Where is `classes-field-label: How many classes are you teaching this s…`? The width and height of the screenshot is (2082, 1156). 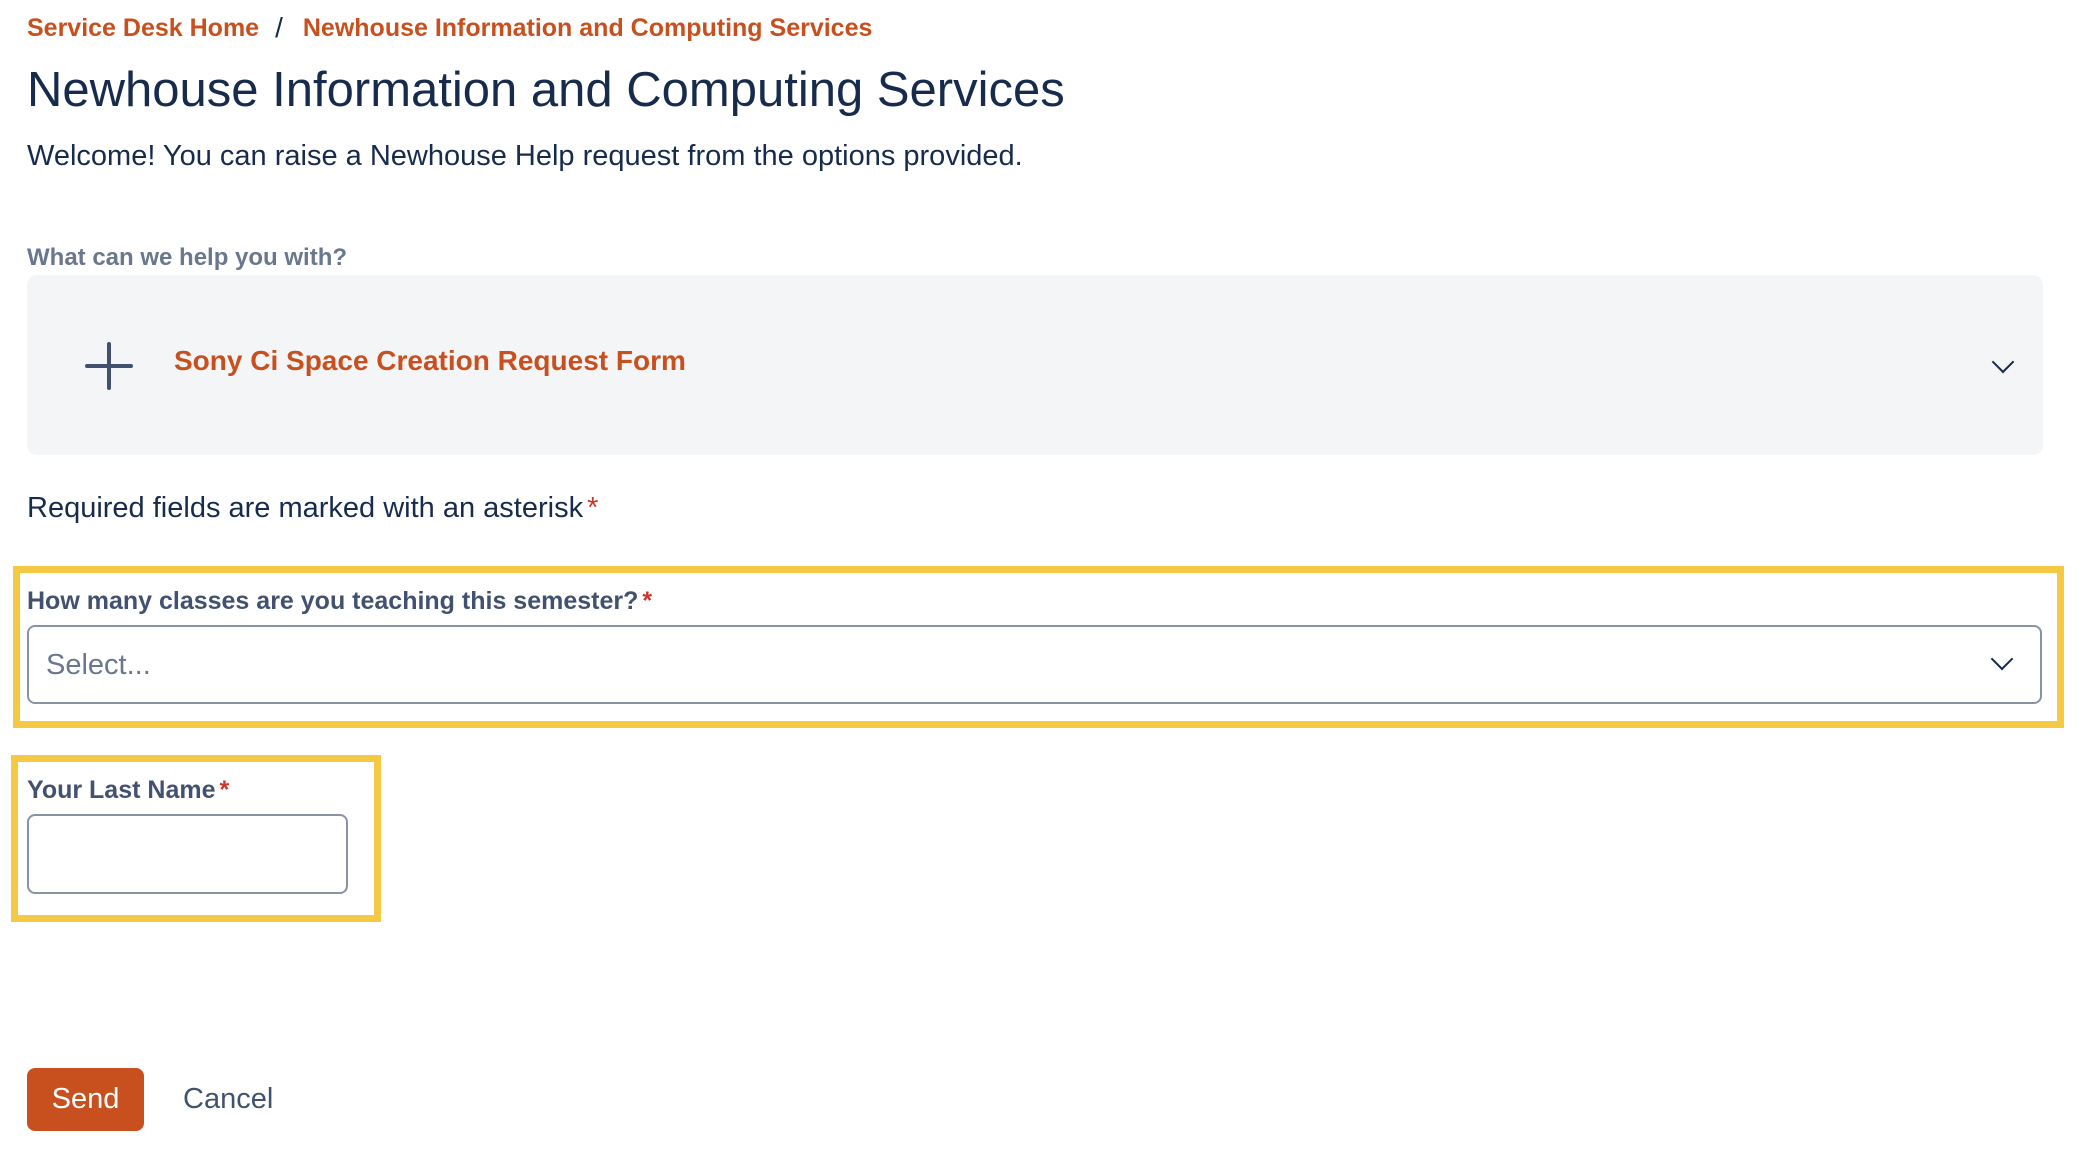
classes-field-label: How many classes are you teaching this s… is located at coordinates (339, 601).